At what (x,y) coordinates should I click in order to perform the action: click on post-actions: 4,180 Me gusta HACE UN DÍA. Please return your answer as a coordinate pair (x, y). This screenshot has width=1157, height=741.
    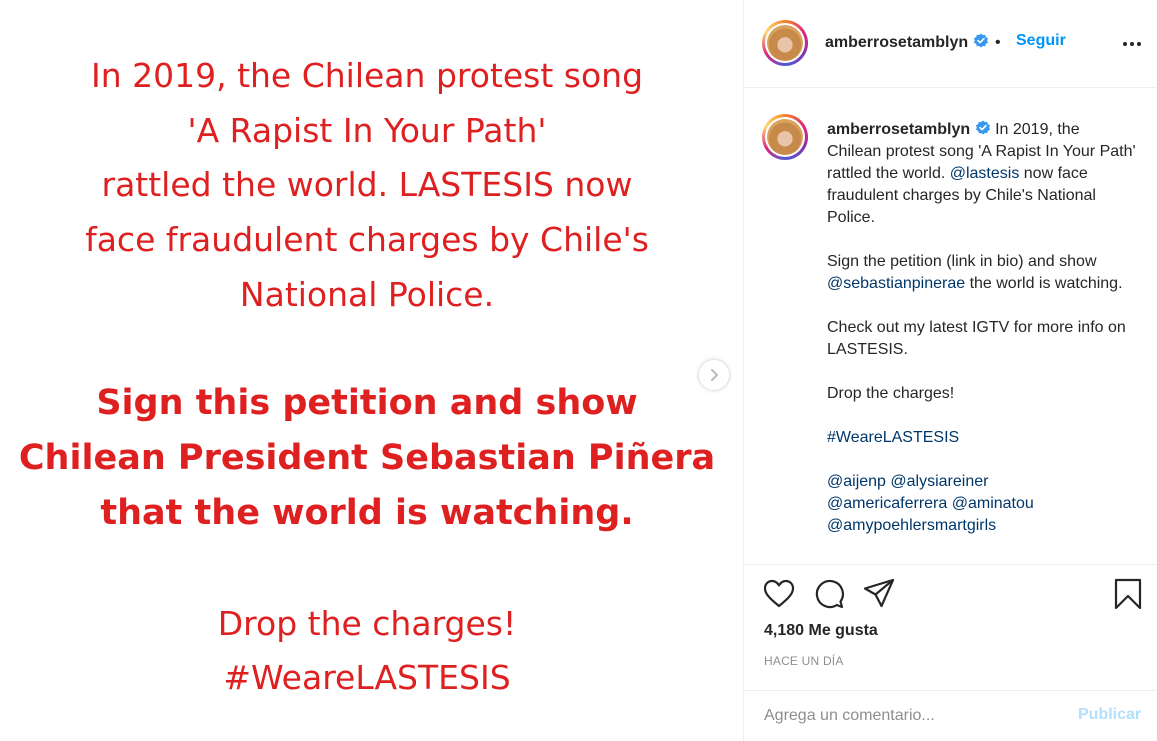
    Looking at the image, I should click on (950, 627).